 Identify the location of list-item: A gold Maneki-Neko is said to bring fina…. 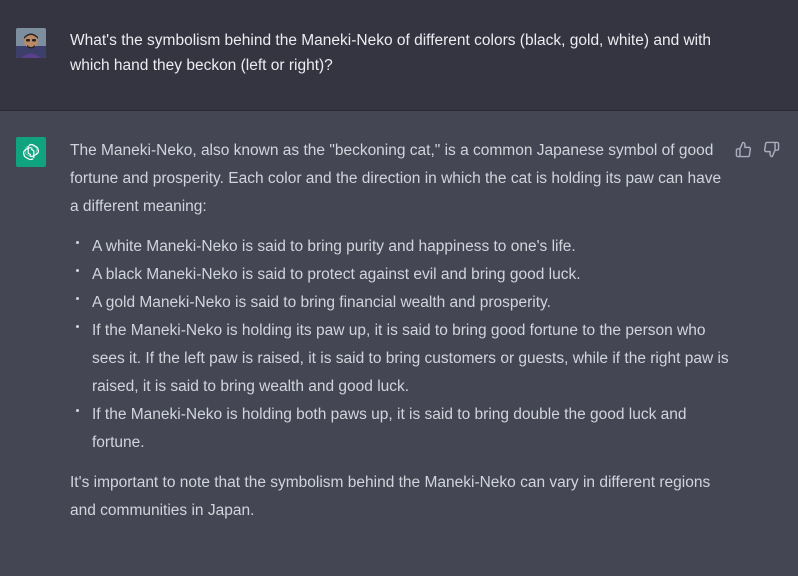
(400, 303).